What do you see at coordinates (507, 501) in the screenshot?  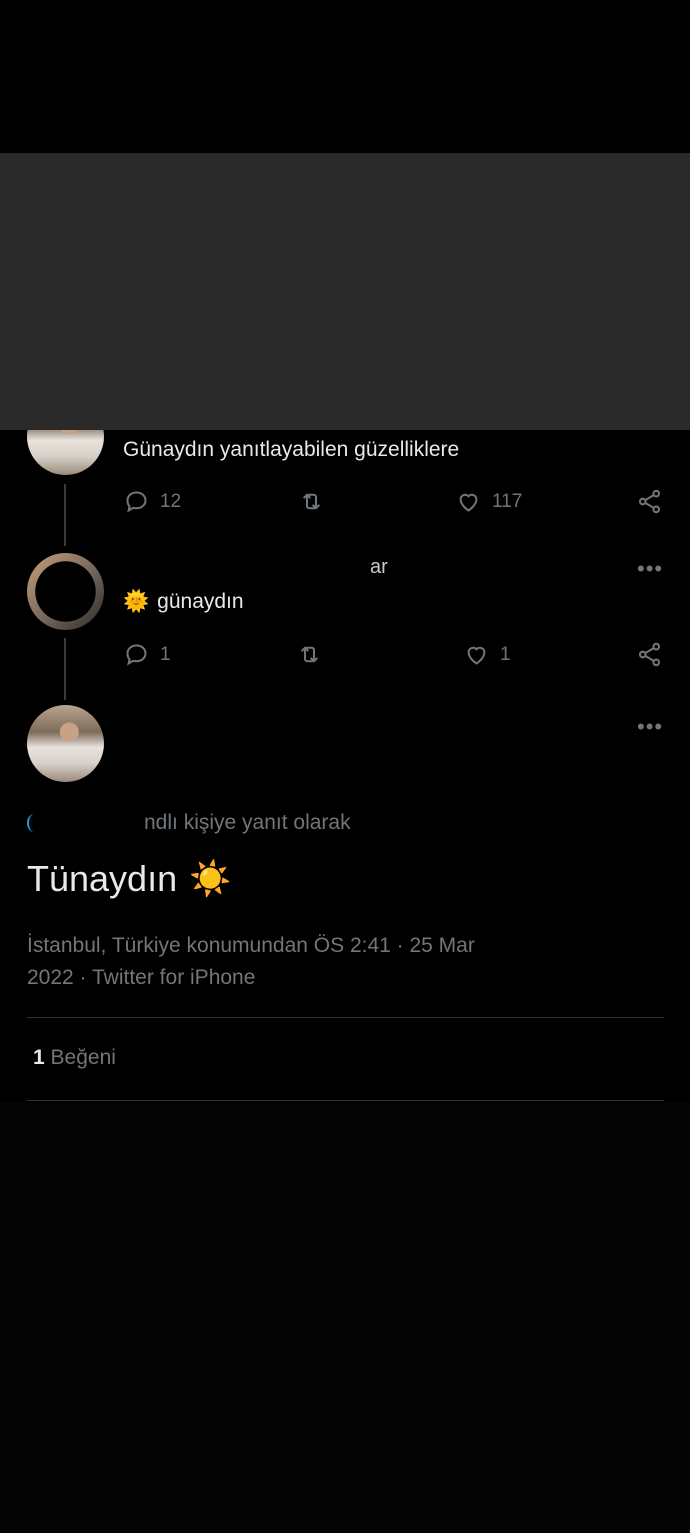 I see `like-count: 117` at bounding box center [507, 501].